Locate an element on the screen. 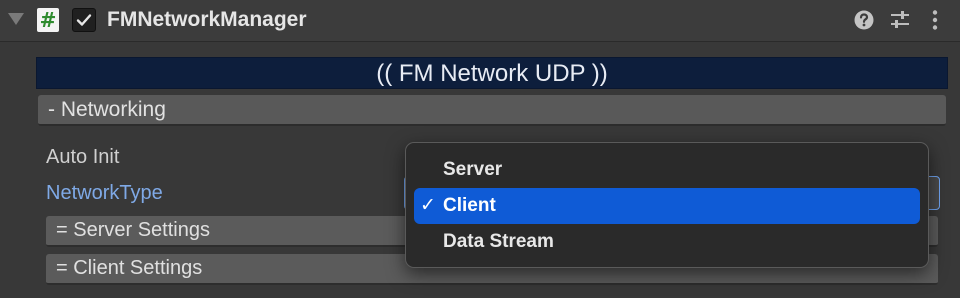 Image resolution: width=960 pixels, height=298 pixels. help-icon is located at coordinates (864, 20).